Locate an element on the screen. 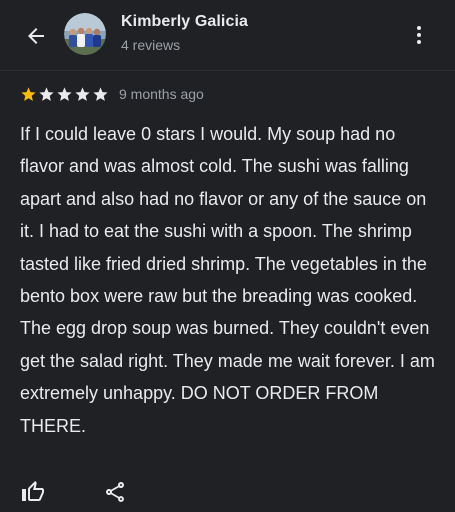 The height and width of the screenshot is (512, 455). share-icon is located at coordinates (115, 492).